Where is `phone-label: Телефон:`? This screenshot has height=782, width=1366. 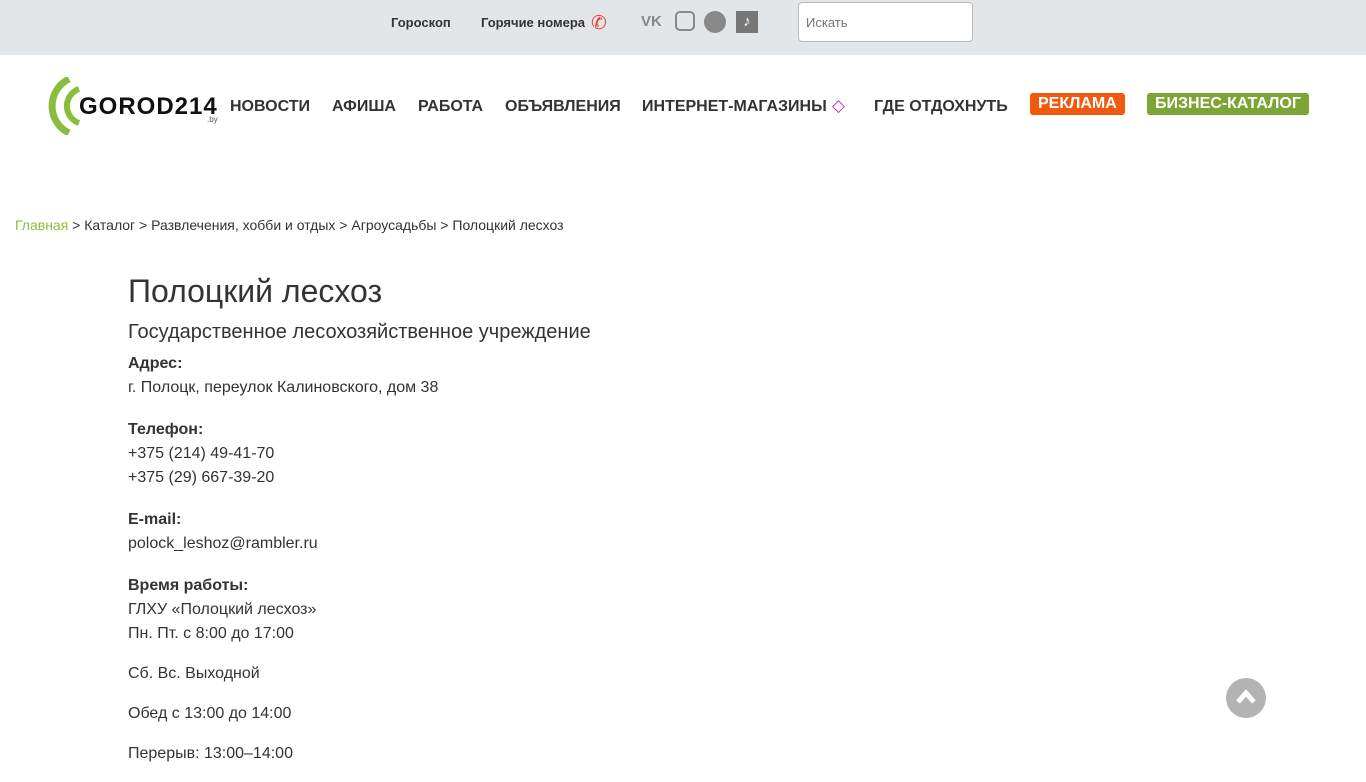 phone-label: Телефон: is located at coordinates (166, 429).